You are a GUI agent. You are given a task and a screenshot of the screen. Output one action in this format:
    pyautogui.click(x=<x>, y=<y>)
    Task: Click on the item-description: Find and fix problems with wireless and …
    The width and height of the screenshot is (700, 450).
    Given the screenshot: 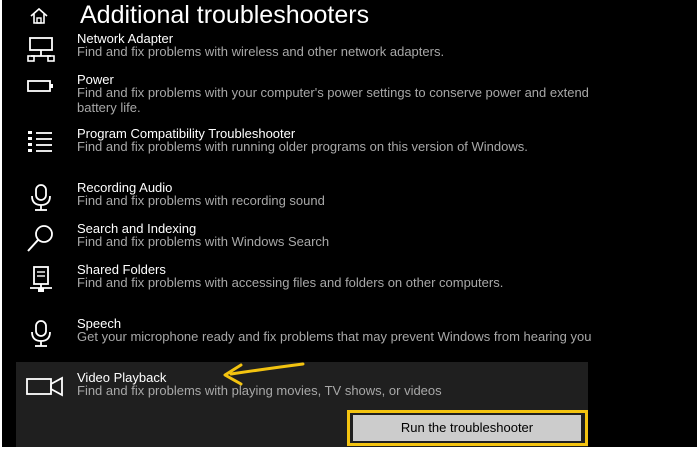 What is the action you would take?
    pyautogui.click(x=261, y=51)
    